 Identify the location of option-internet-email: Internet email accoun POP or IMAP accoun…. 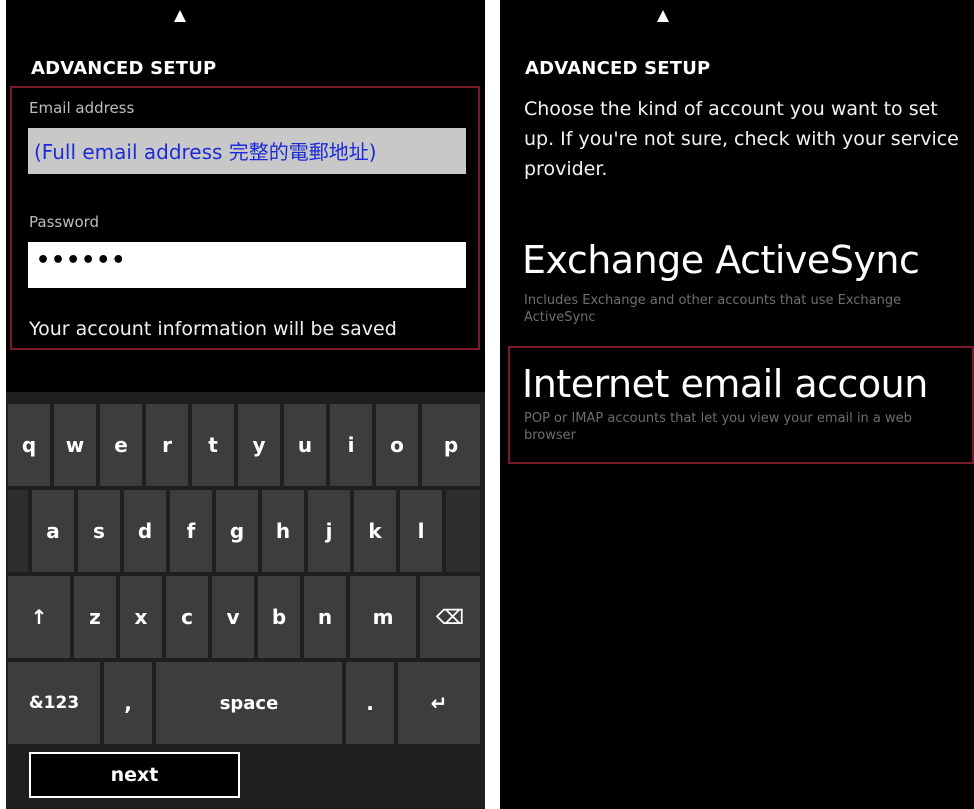
(741, 405).